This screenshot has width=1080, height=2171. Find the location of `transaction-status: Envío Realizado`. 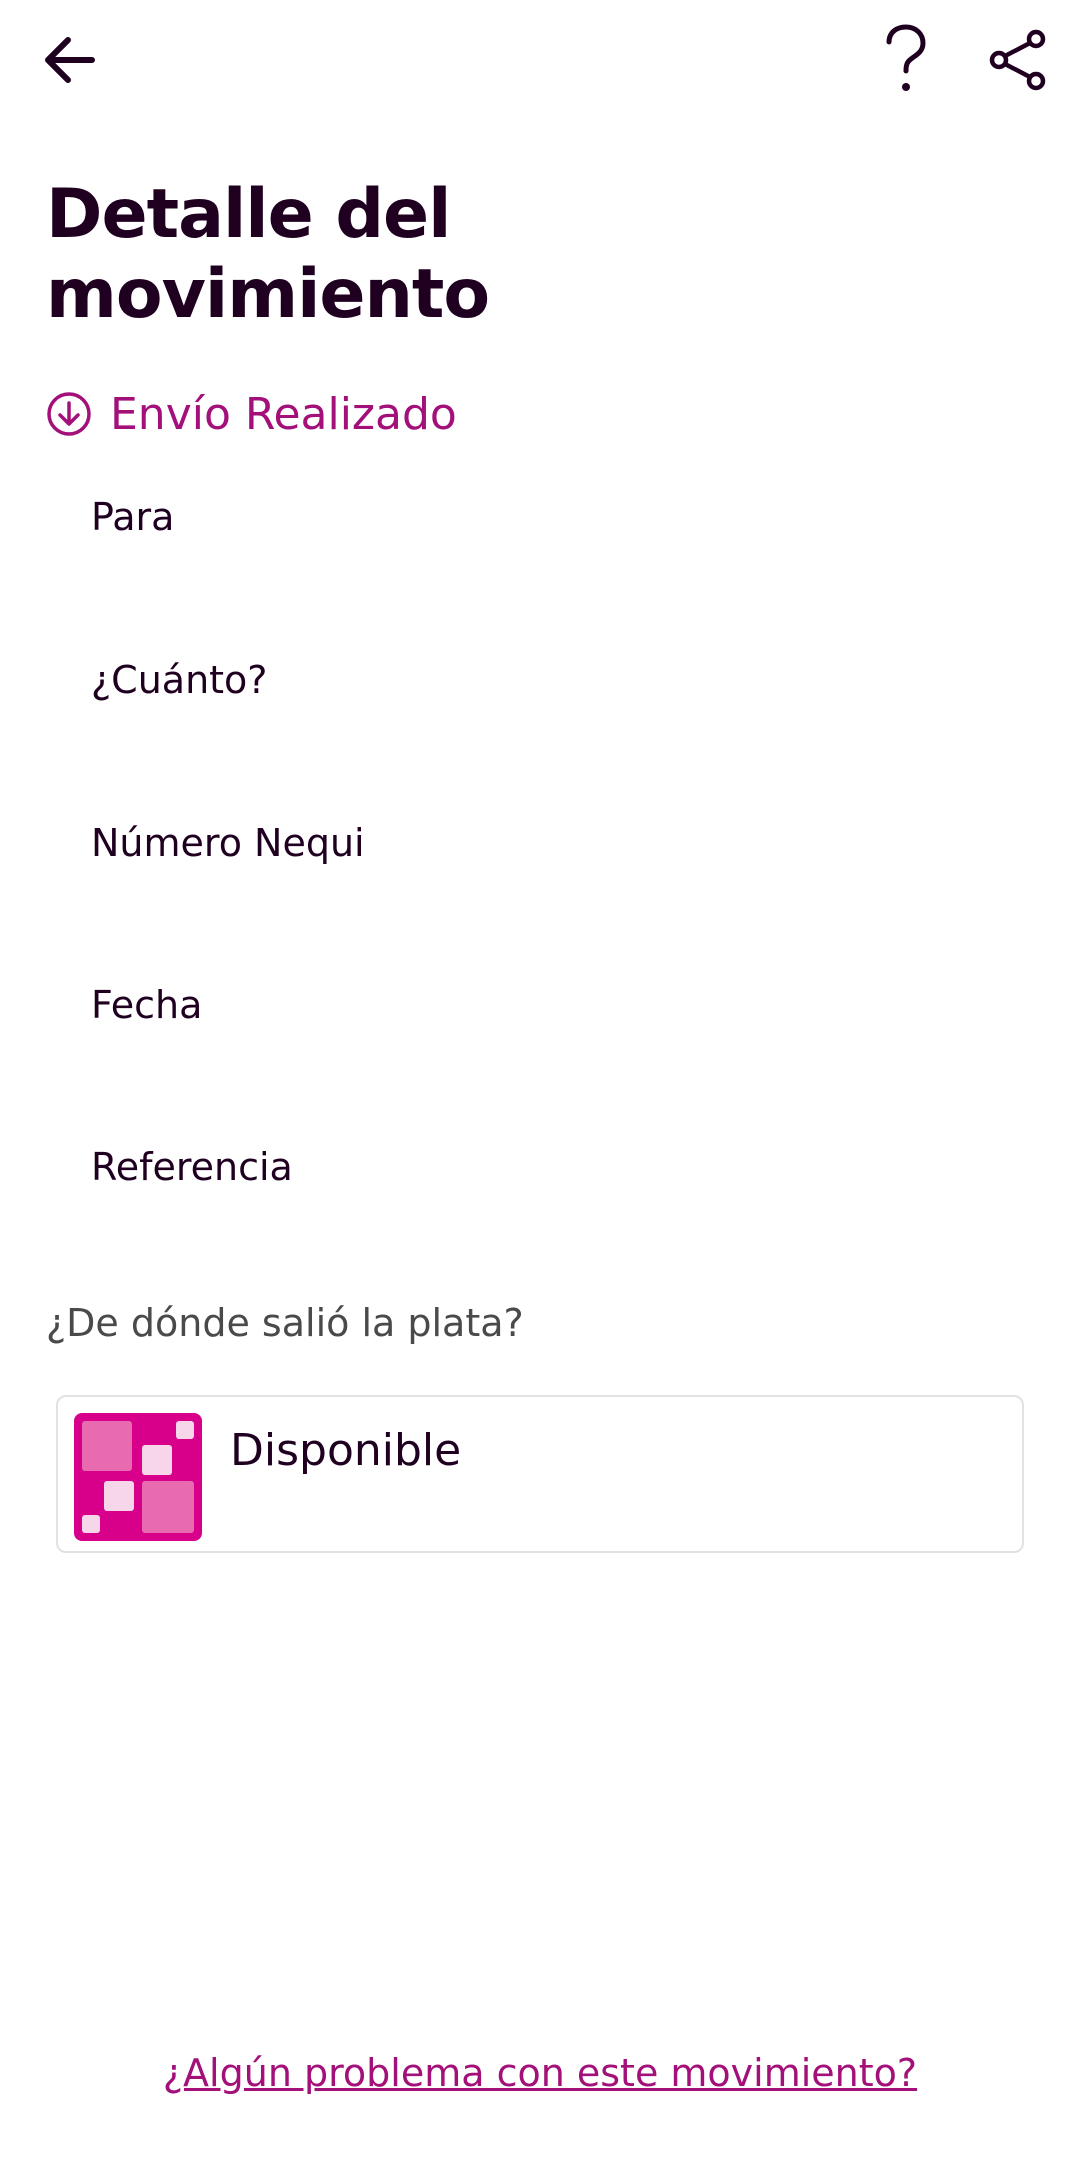

transaction-status: Envío Realizado is located at coordinates (251, 414).